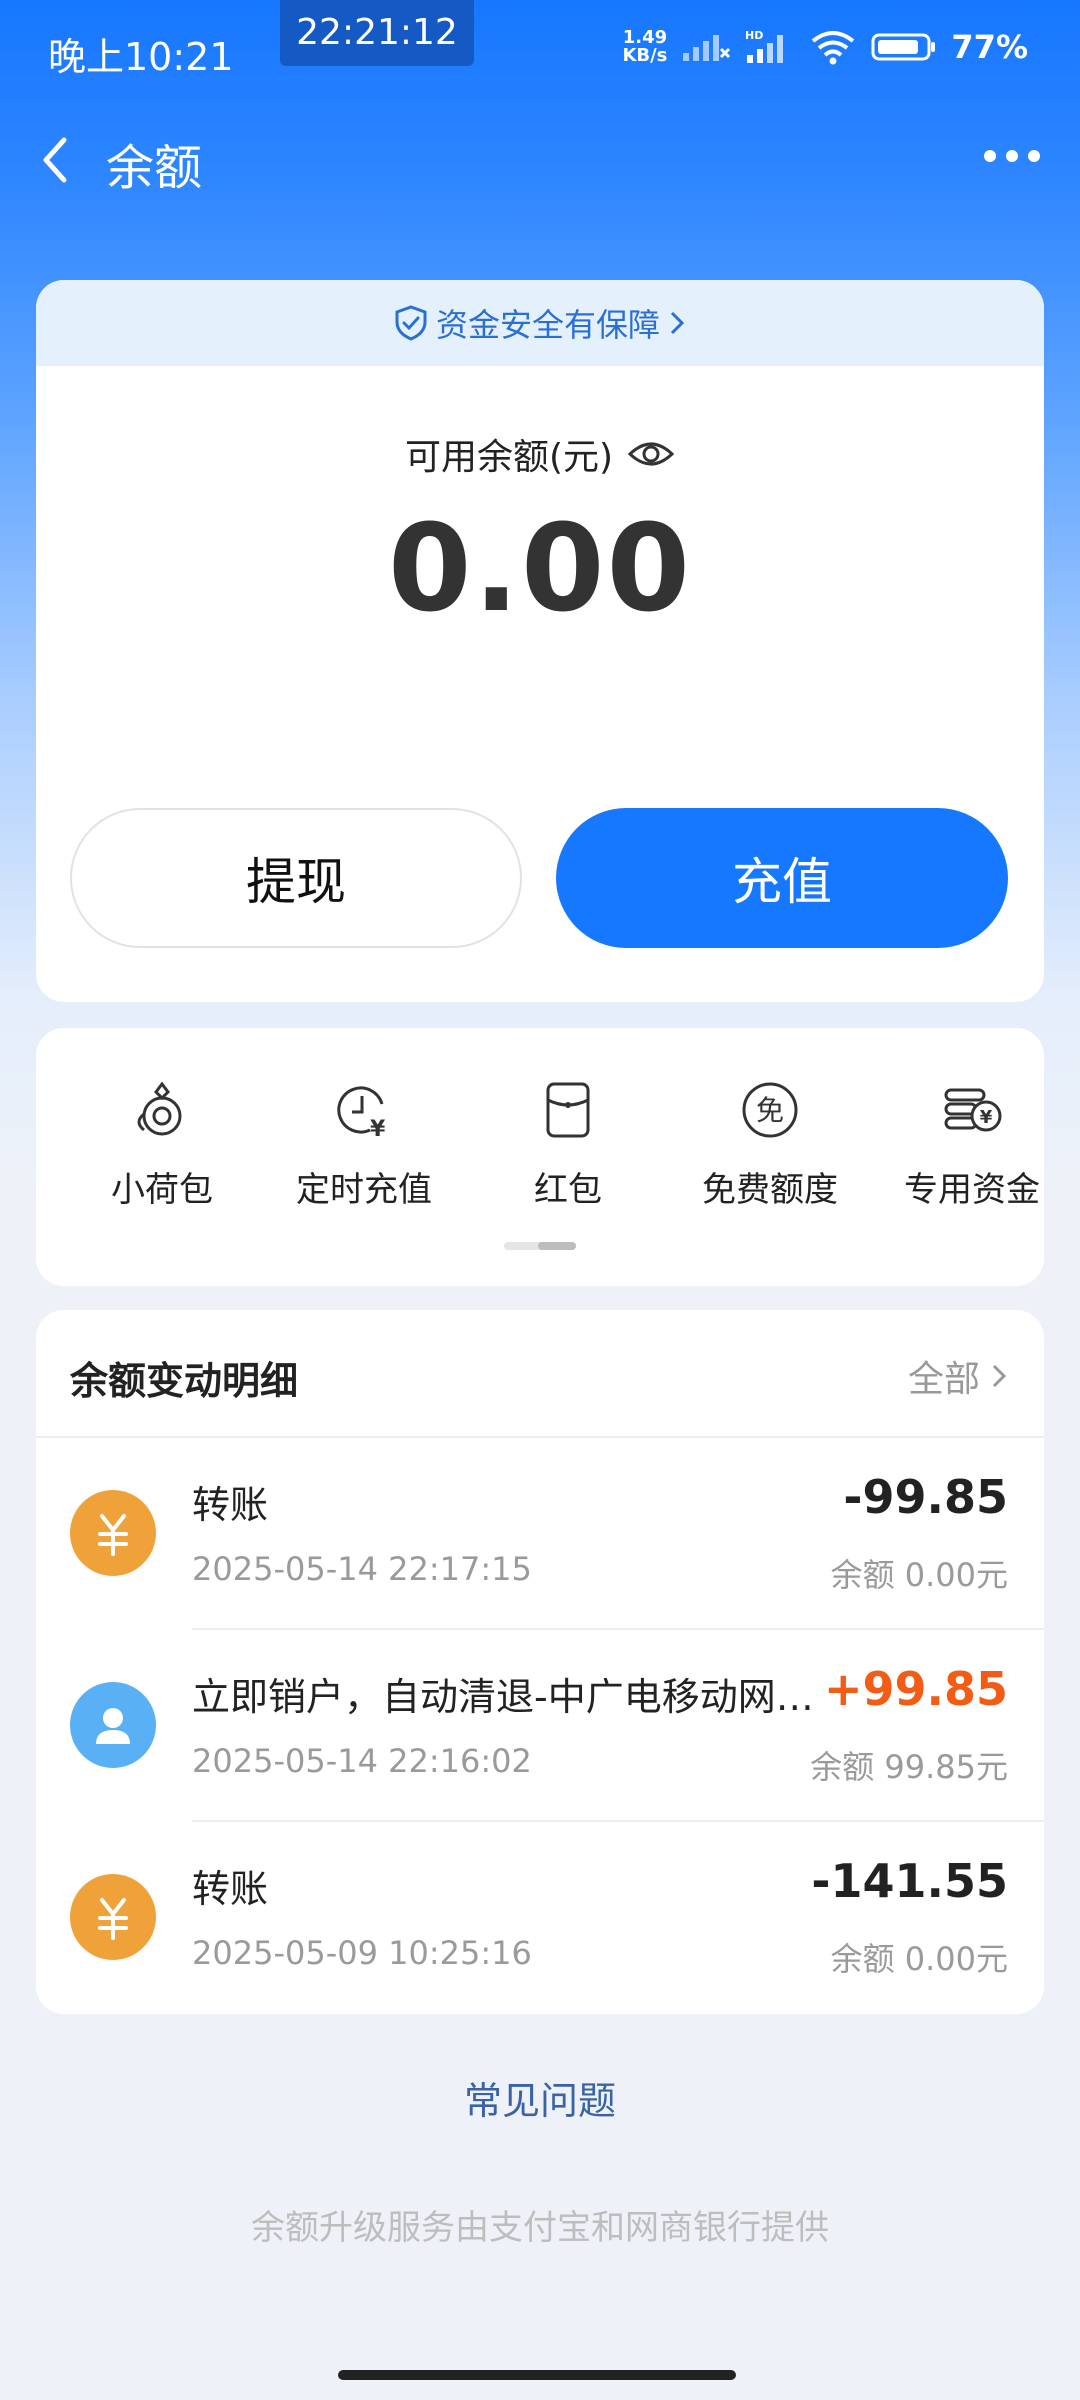 The width and height of the screenshot is (1080, 2400). What do you see at coordinates (915, 1689) in the screenshot?
I see `transaction-amount: +99.85` at bounding box center [915, 1689].